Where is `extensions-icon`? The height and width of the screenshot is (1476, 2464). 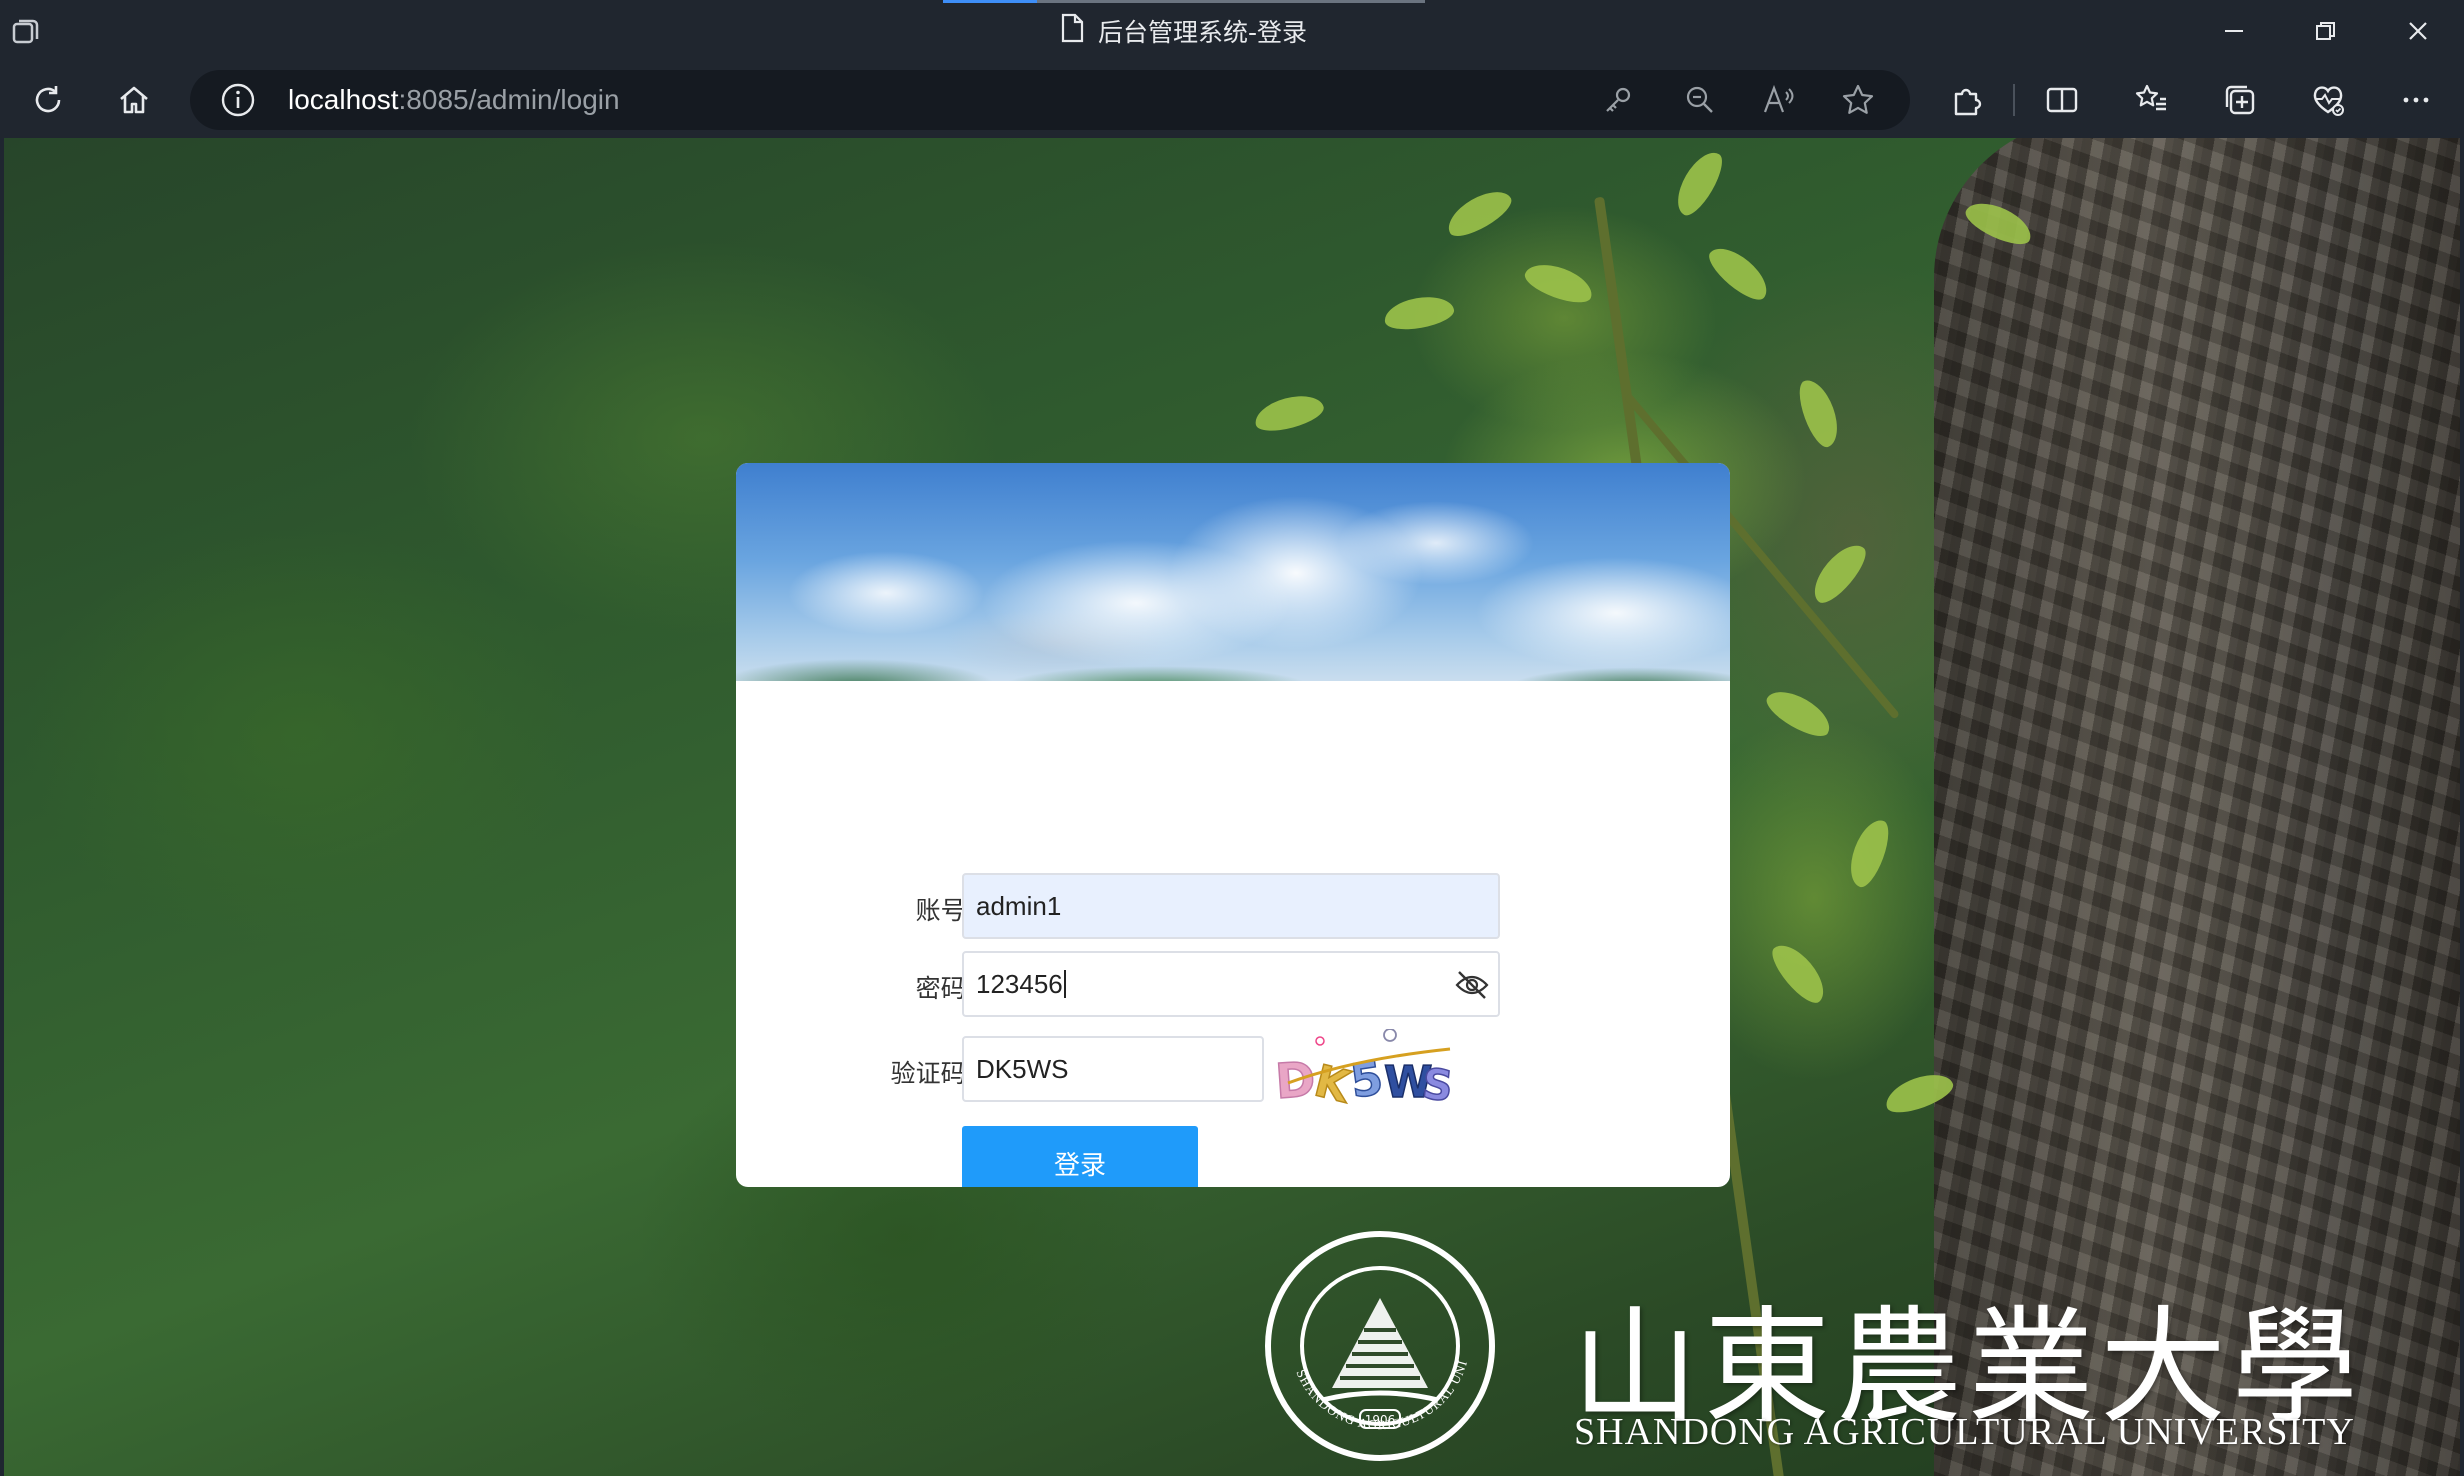
extensions-icon is located at coordinates (1966, 100).